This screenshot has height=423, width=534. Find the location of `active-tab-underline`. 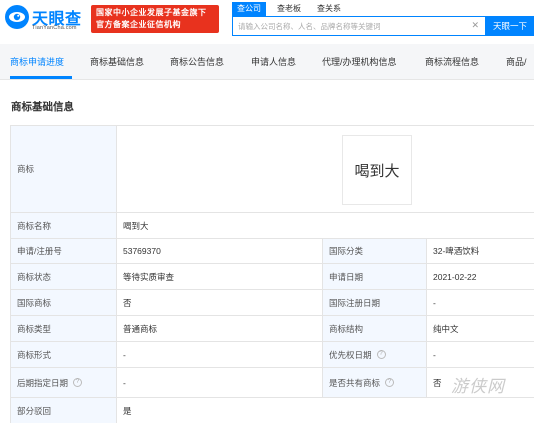

active-tab-underline is located at coordinates (41, 77).